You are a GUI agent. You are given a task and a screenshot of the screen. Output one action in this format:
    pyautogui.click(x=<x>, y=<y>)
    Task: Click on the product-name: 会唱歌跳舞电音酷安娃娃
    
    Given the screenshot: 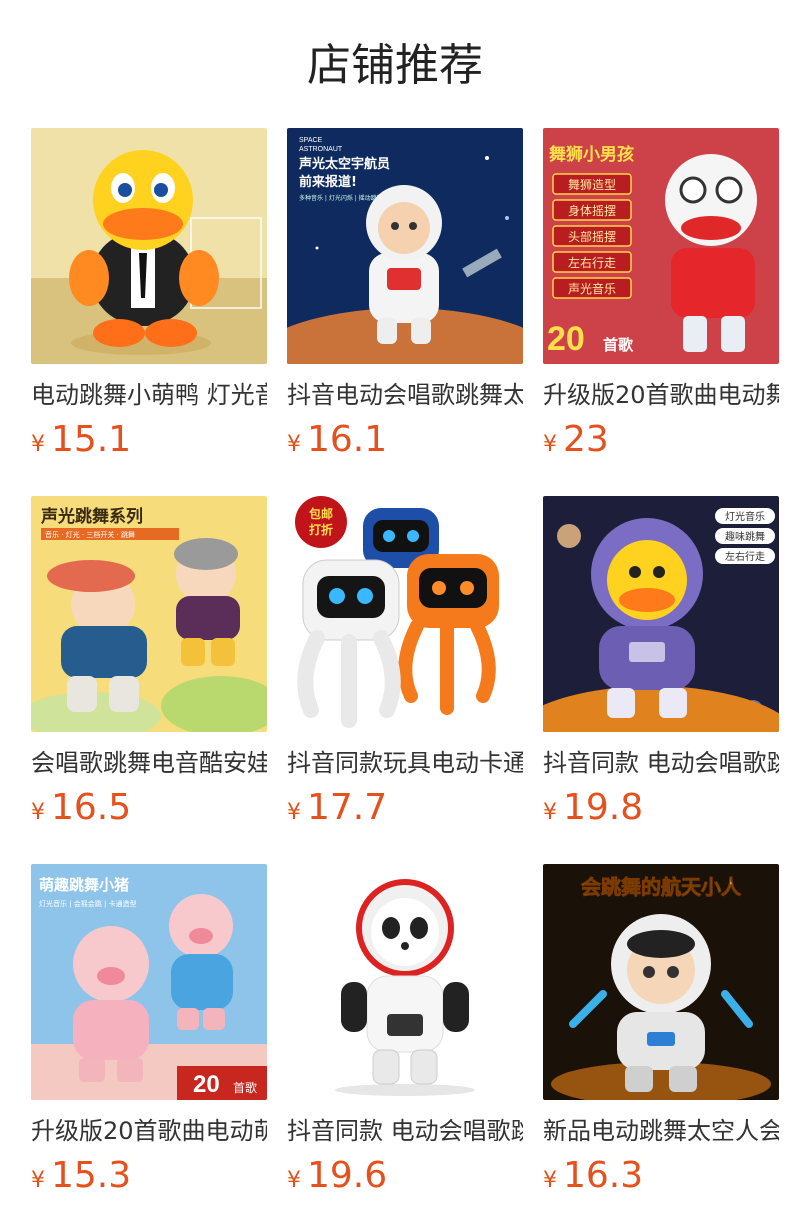 What is the action you would take?
    pyautogui.click(x=149, y=763)
    